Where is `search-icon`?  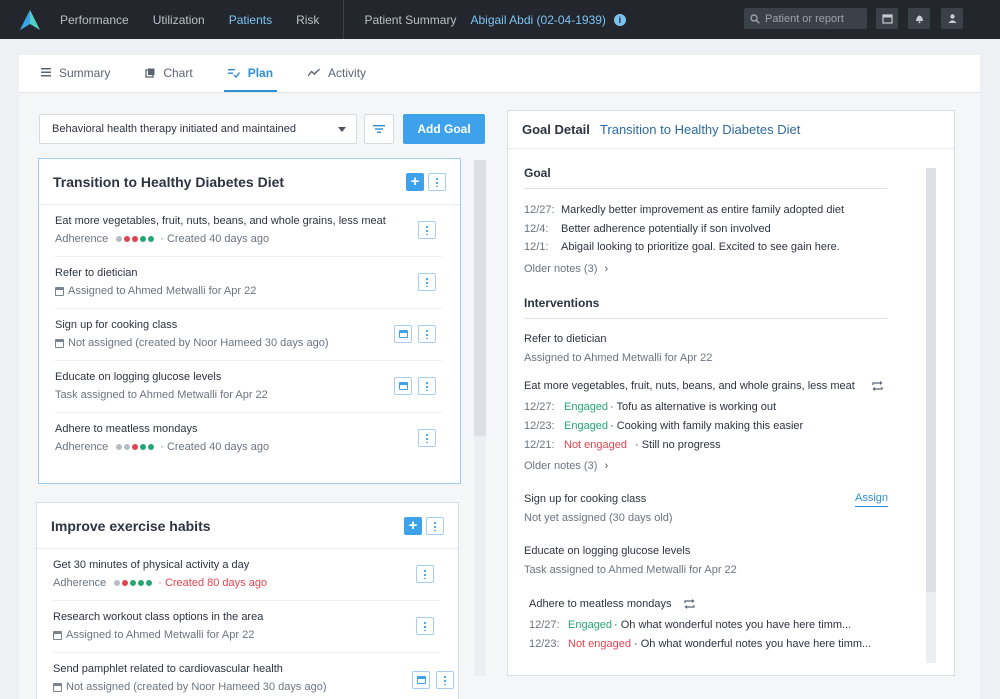 search-icon is located at coordinates (755, 18).